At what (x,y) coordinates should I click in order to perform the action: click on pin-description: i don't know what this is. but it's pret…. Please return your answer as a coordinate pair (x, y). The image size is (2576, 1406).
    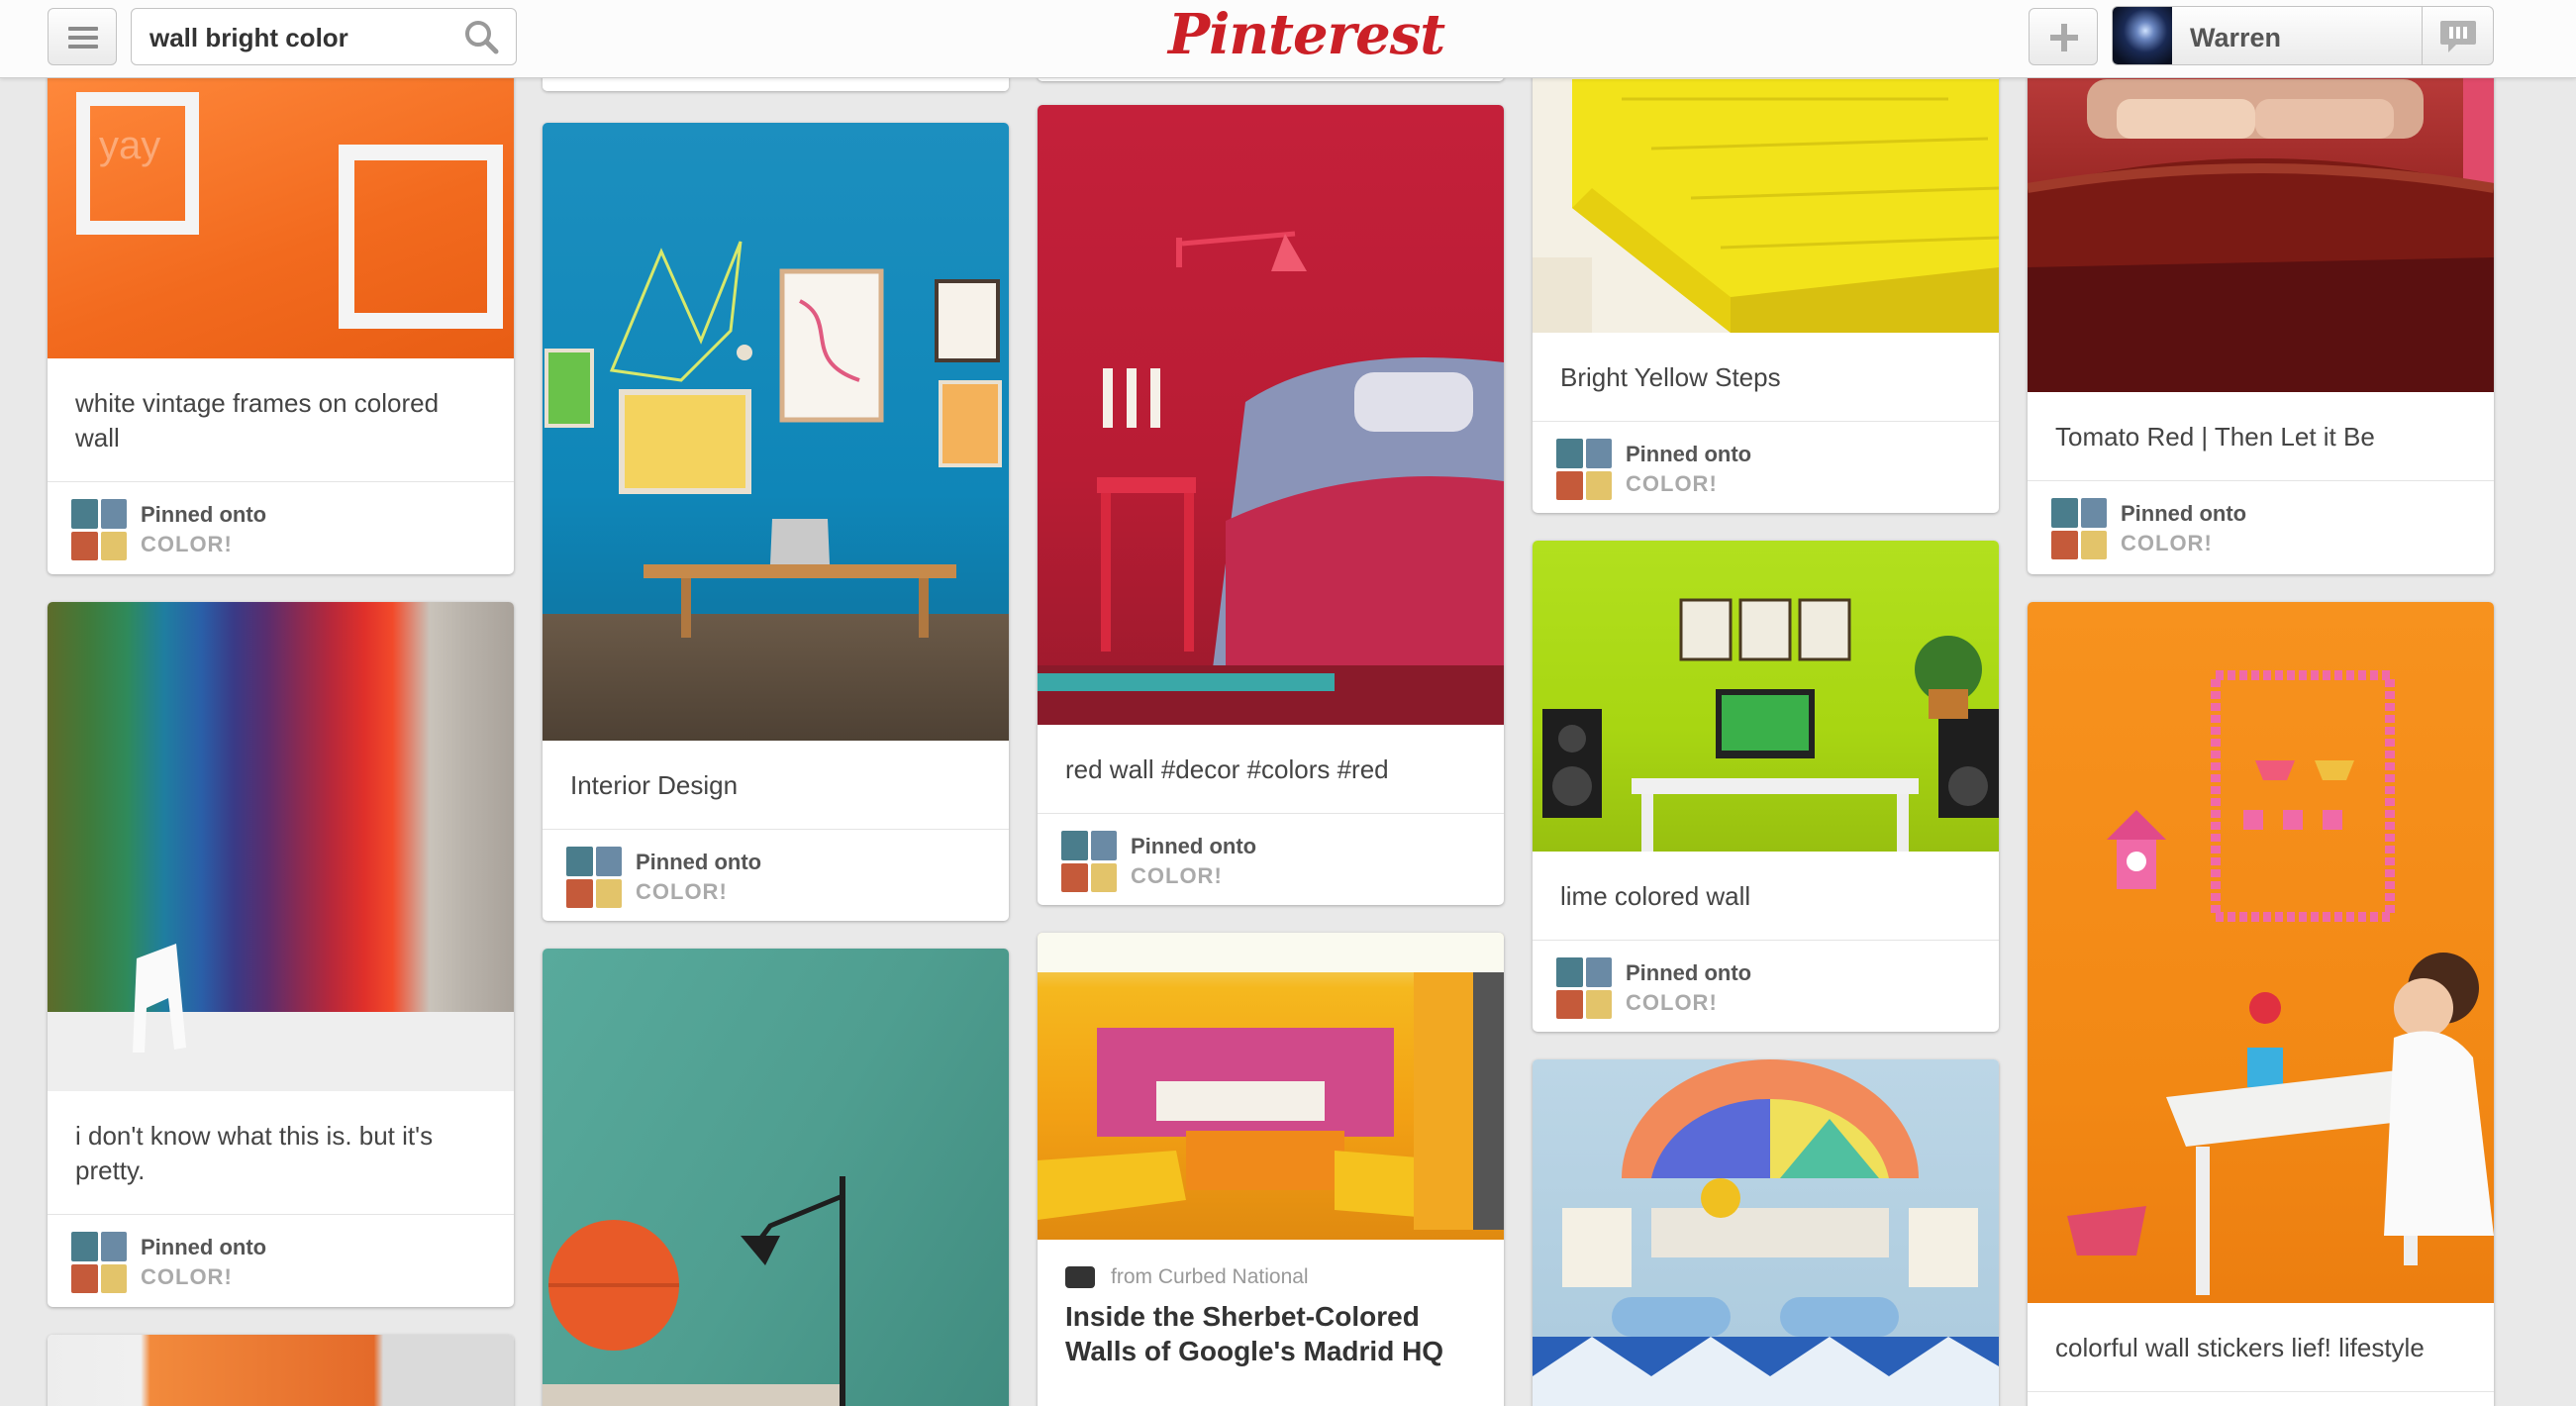
    Looking at the image, I should click on (281, 1153).